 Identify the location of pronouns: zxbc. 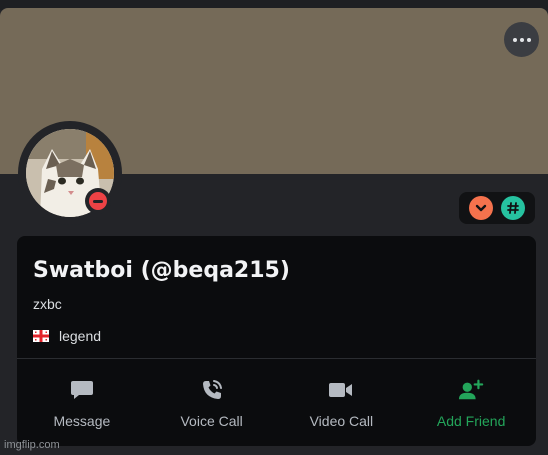
(47, 304).